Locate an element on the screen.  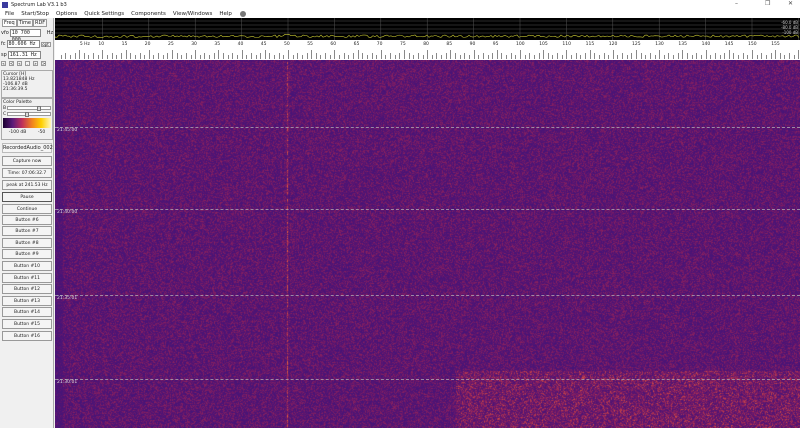
peak-display: peak at 241.53 Hz is located at coordinates (27, 185).